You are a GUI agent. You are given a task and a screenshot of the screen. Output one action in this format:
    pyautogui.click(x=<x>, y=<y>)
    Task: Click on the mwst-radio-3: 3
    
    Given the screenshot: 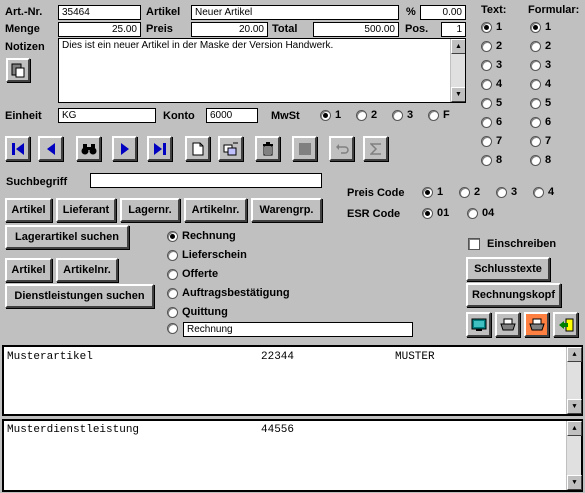 What is the action you would take?
    pyautogui.click(x=402, y=115)
    